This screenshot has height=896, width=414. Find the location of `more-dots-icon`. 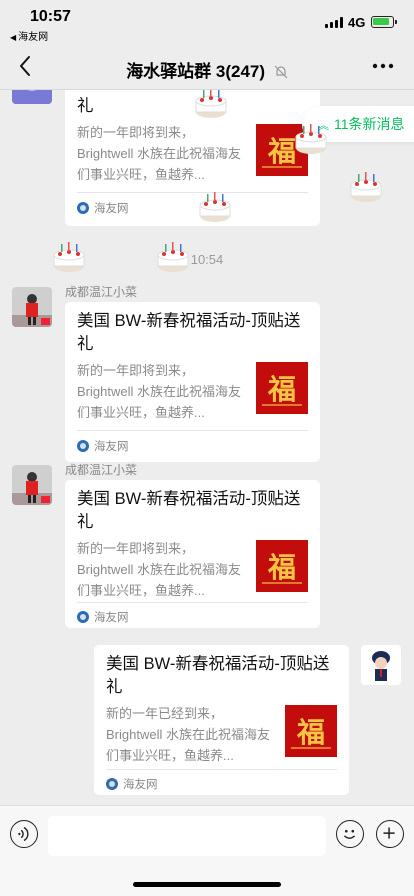

more-dots-icon is located at coordinates (383, 66).